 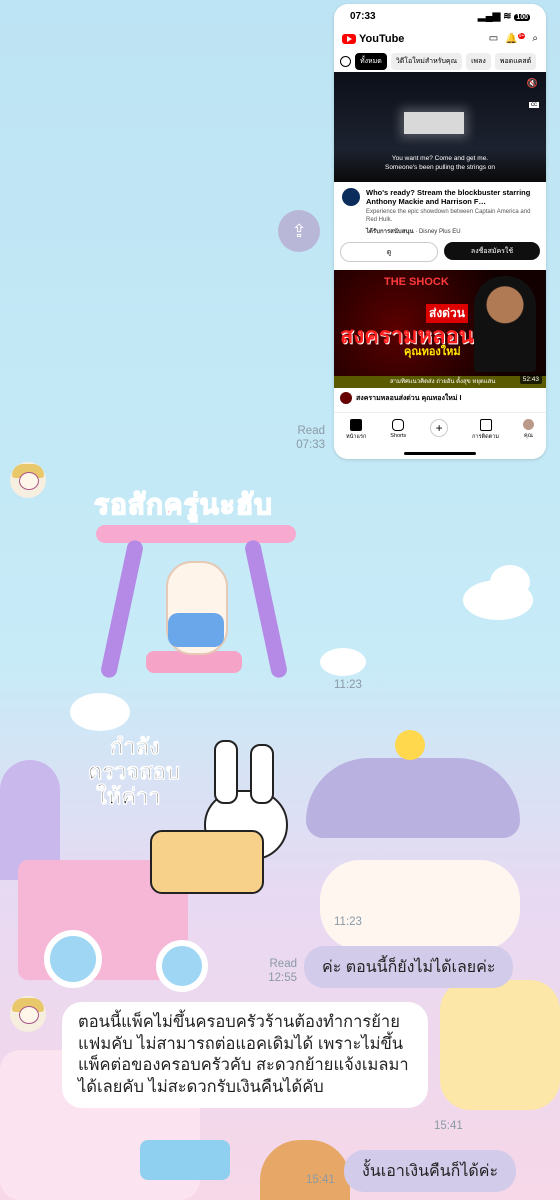 I want to click on thumb-strip: สามทิศแนวคิดส่ง ถ่ายอัน ตั้งสุข หยุดแสน, so click(x=440, y=382).